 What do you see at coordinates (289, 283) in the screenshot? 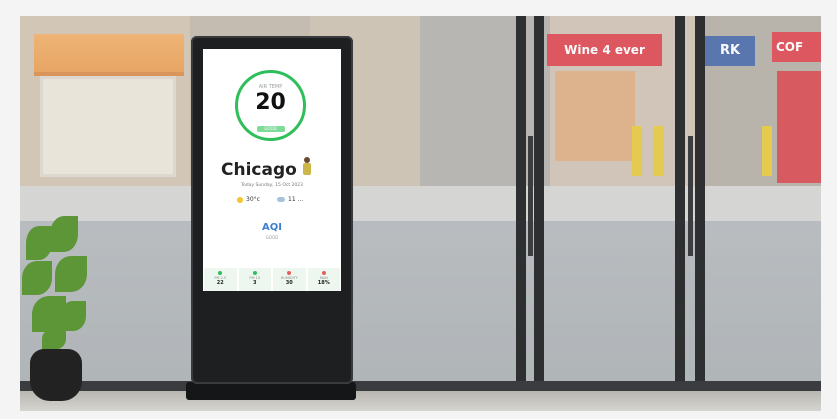
I see `stat-value: 30` at bounding box center [289, 283].